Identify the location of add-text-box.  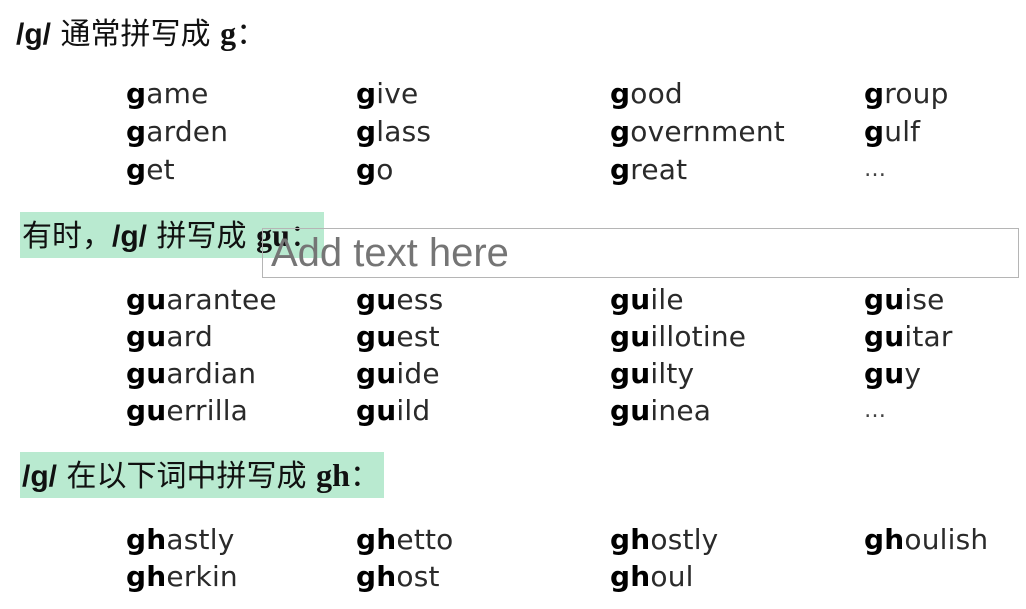
(640, 253).